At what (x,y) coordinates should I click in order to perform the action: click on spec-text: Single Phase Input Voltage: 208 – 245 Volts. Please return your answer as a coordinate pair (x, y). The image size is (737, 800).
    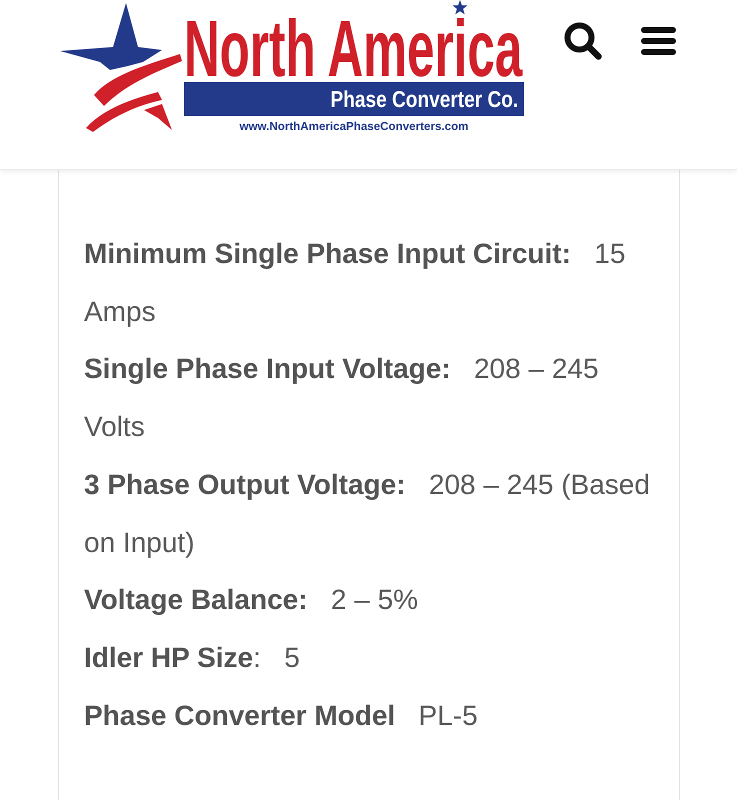
    Looking at the image, I should click on (342, 398).